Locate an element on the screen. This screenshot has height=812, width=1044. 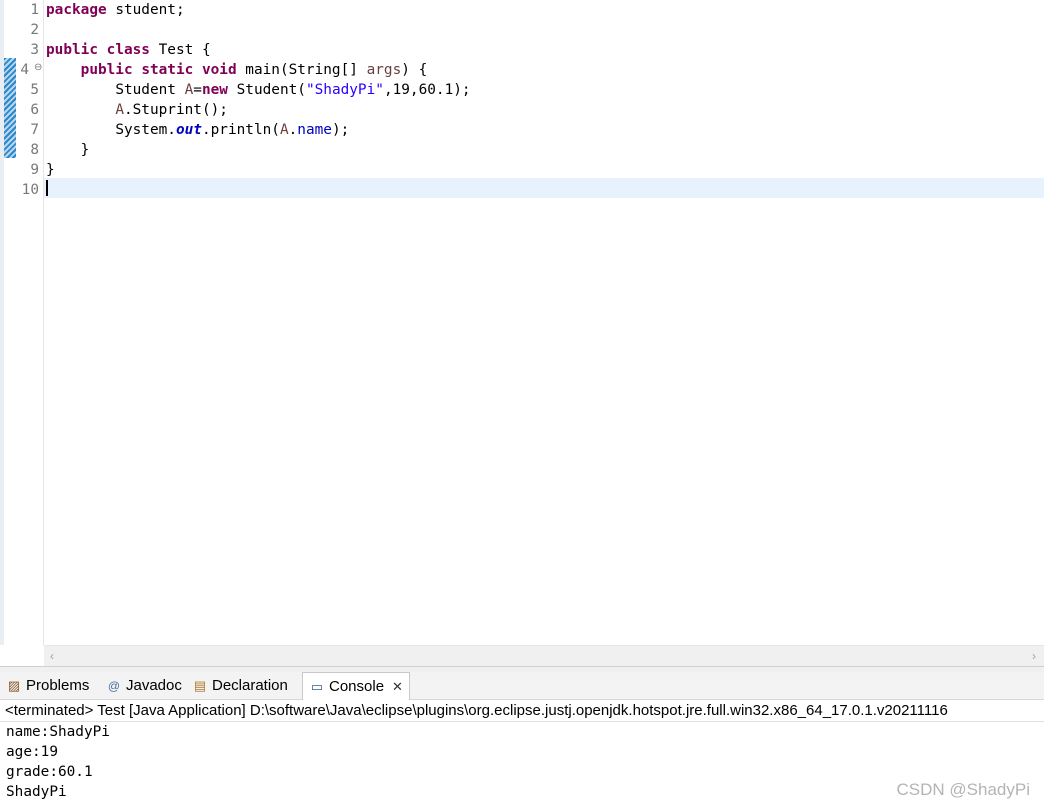
console-output: name:ShadyPi age:19 grade:60.1 ShadyPi is located at coordinates (522, 767).